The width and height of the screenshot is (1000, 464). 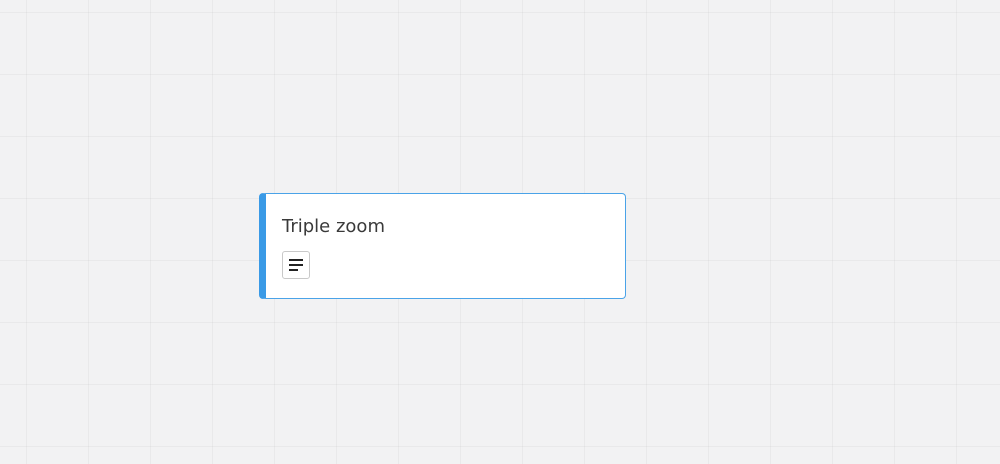 I want to click on card-title: Triple zoom, so click(x=333, y=226).